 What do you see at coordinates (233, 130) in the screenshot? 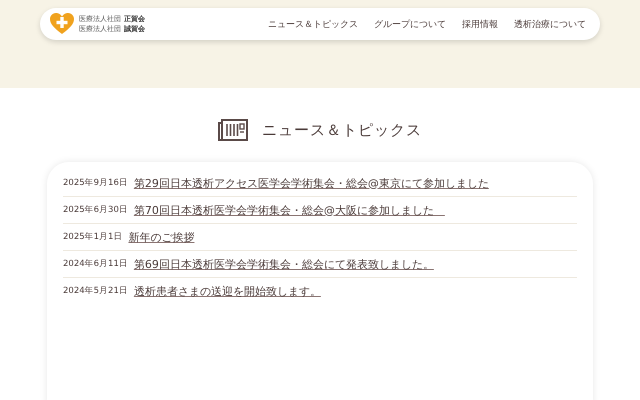
I see `newspaper-icon` at bounding box center [233, 130].